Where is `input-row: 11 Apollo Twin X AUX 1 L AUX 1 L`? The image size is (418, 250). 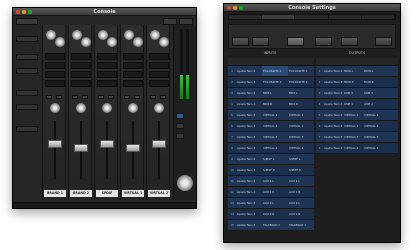 input-row: 11 Apollo Twin X AUX 1 L AUX 1 L is located at coordinates (271, 181).